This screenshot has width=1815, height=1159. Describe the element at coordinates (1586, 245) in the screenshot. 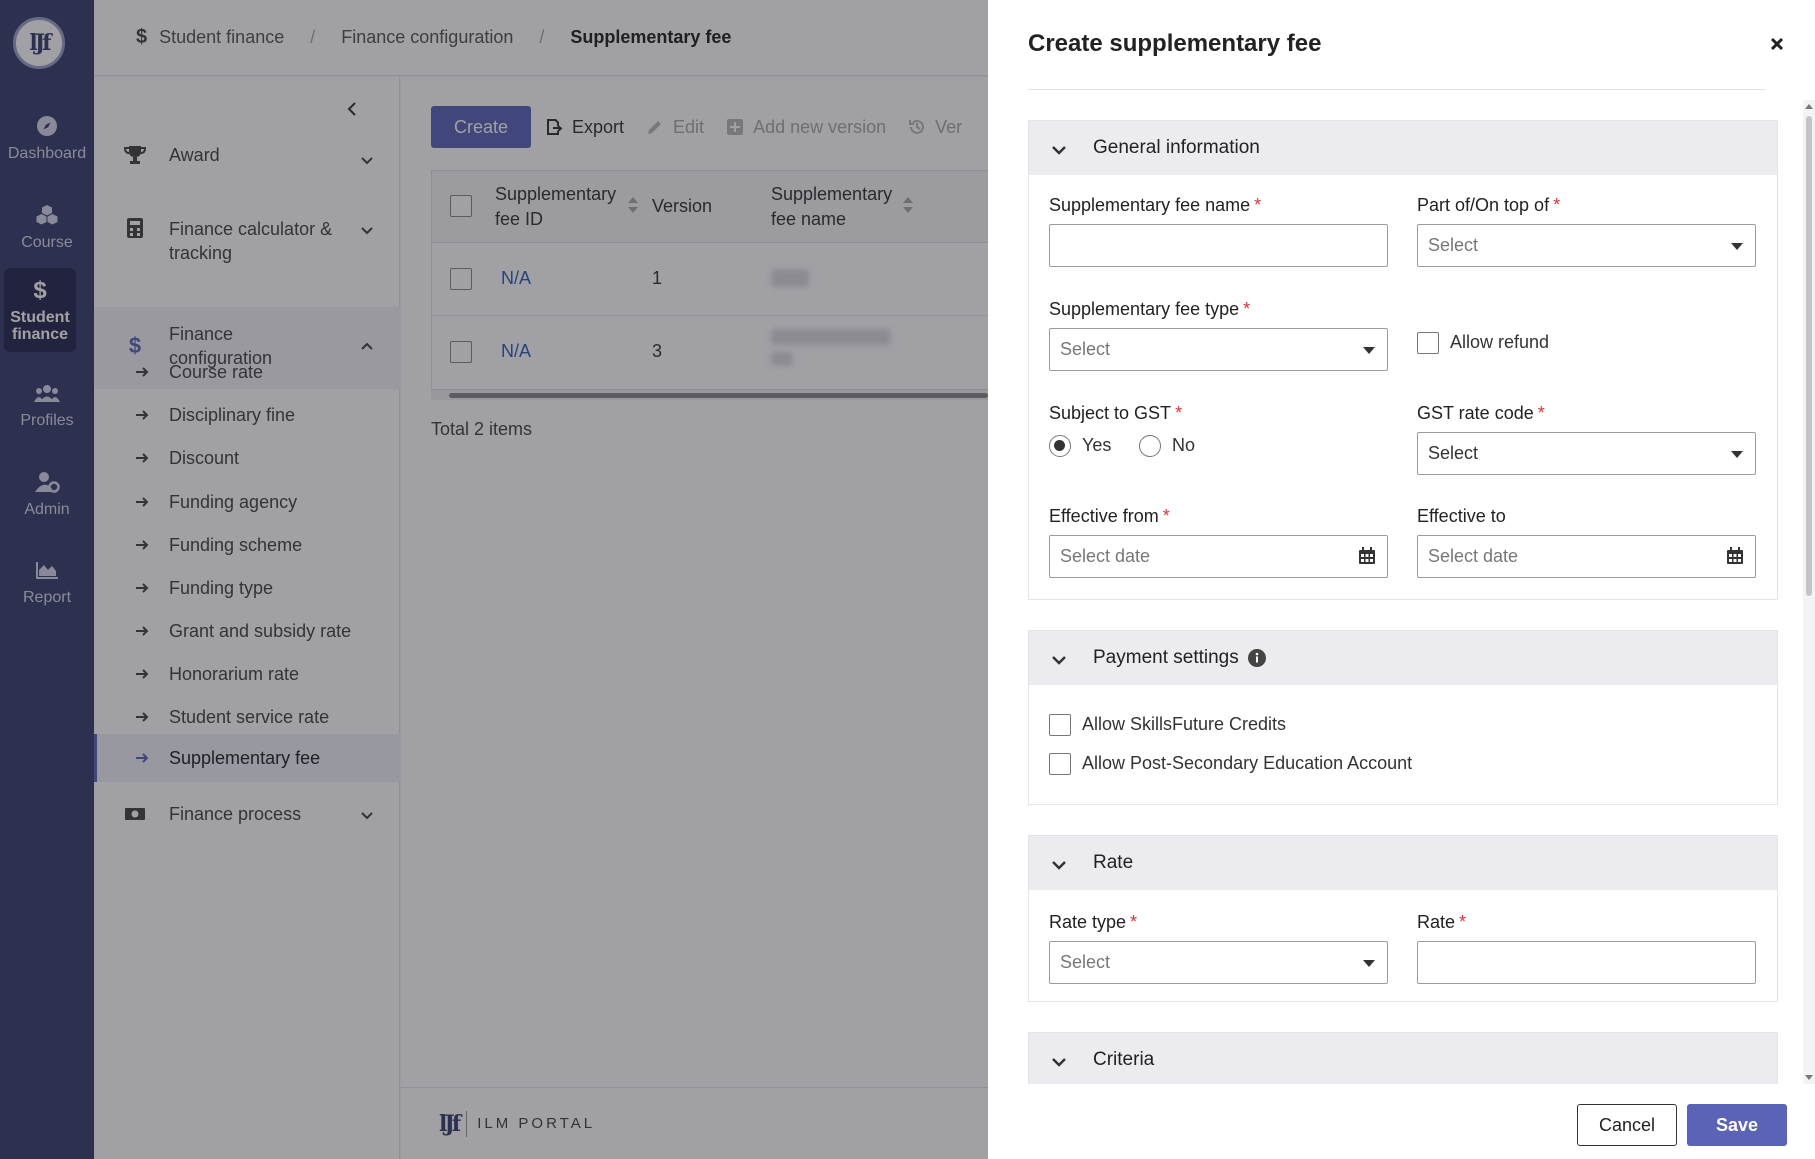

I see `part-of-select: Select` at that location.